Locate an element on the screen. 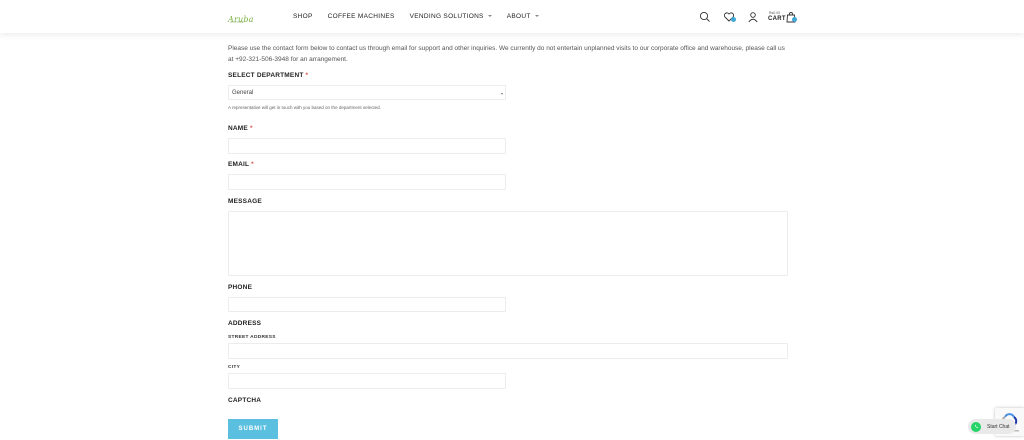 The width and height of the screenshot is (1024, 440). email-label: EMAIL * is located at coordinates (241, 164).